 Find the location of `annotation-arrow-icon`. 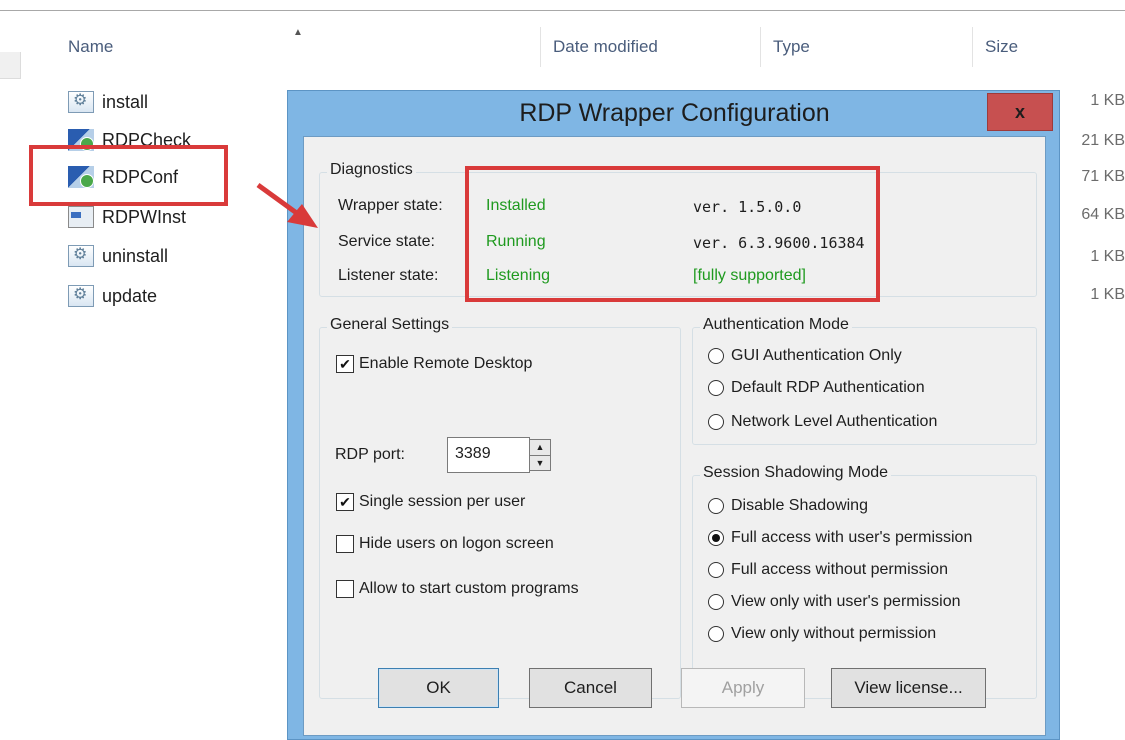

annotation-arrow-icon is located at coordinates (287, 205).